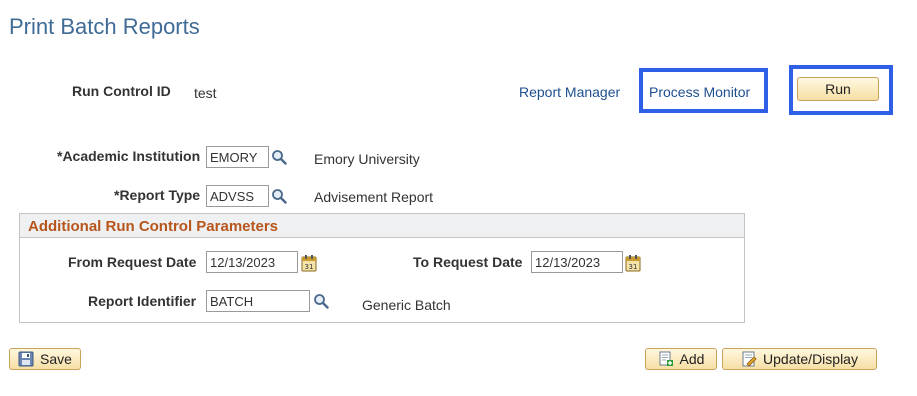 The width and height of the screenshot is (917, 396). Describe the element at coordinates (406, 305) in the screenshot. I see `report-identifier-description: Generic Batch` at that location.